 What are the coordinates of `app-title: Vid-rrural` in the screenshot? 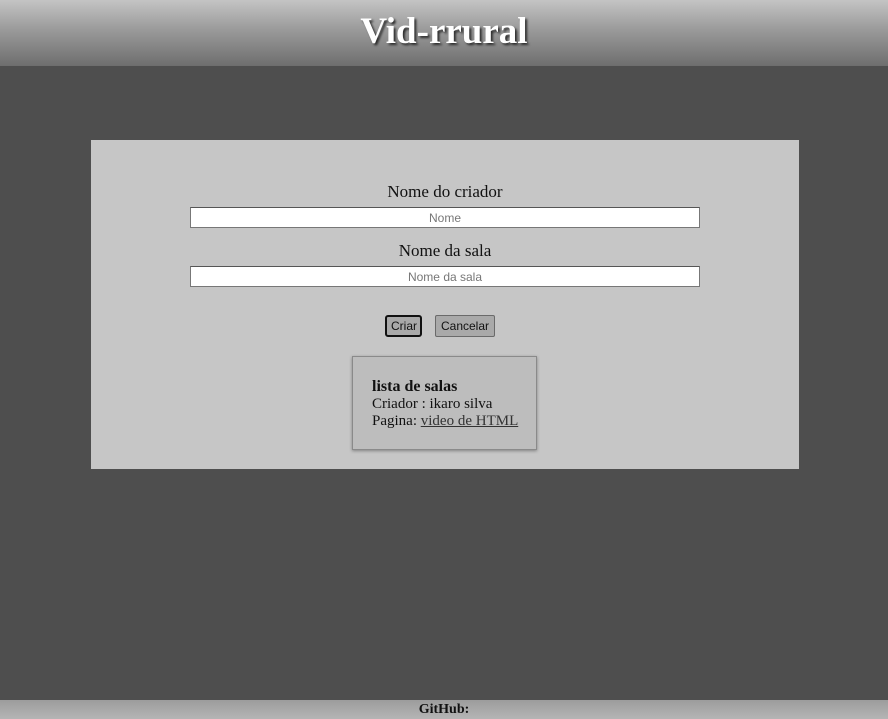 It's located at (444, 31).